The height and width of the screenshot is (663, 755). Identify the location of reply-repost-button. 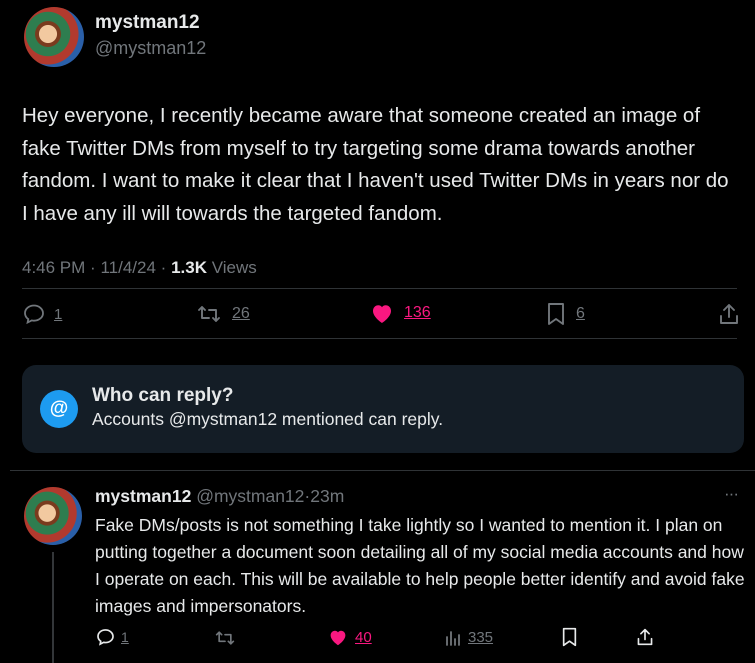
(225, 638).